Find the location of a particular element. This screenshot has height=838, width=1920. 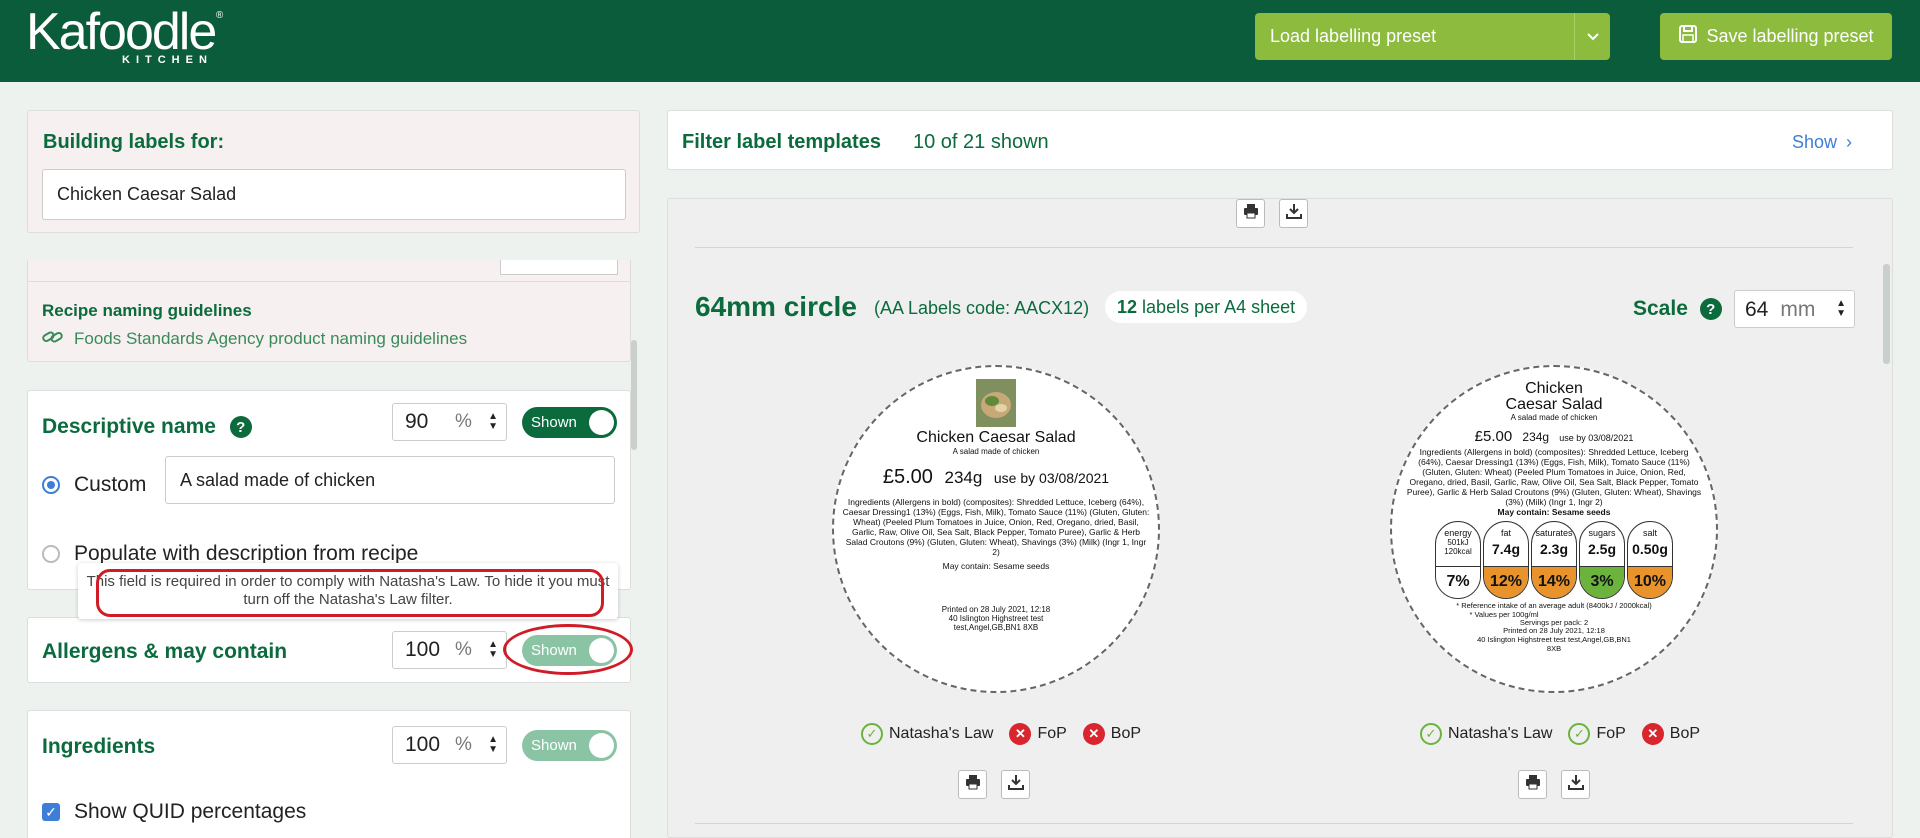

template-title: 64mm circle is located at coordinates (776, 306).